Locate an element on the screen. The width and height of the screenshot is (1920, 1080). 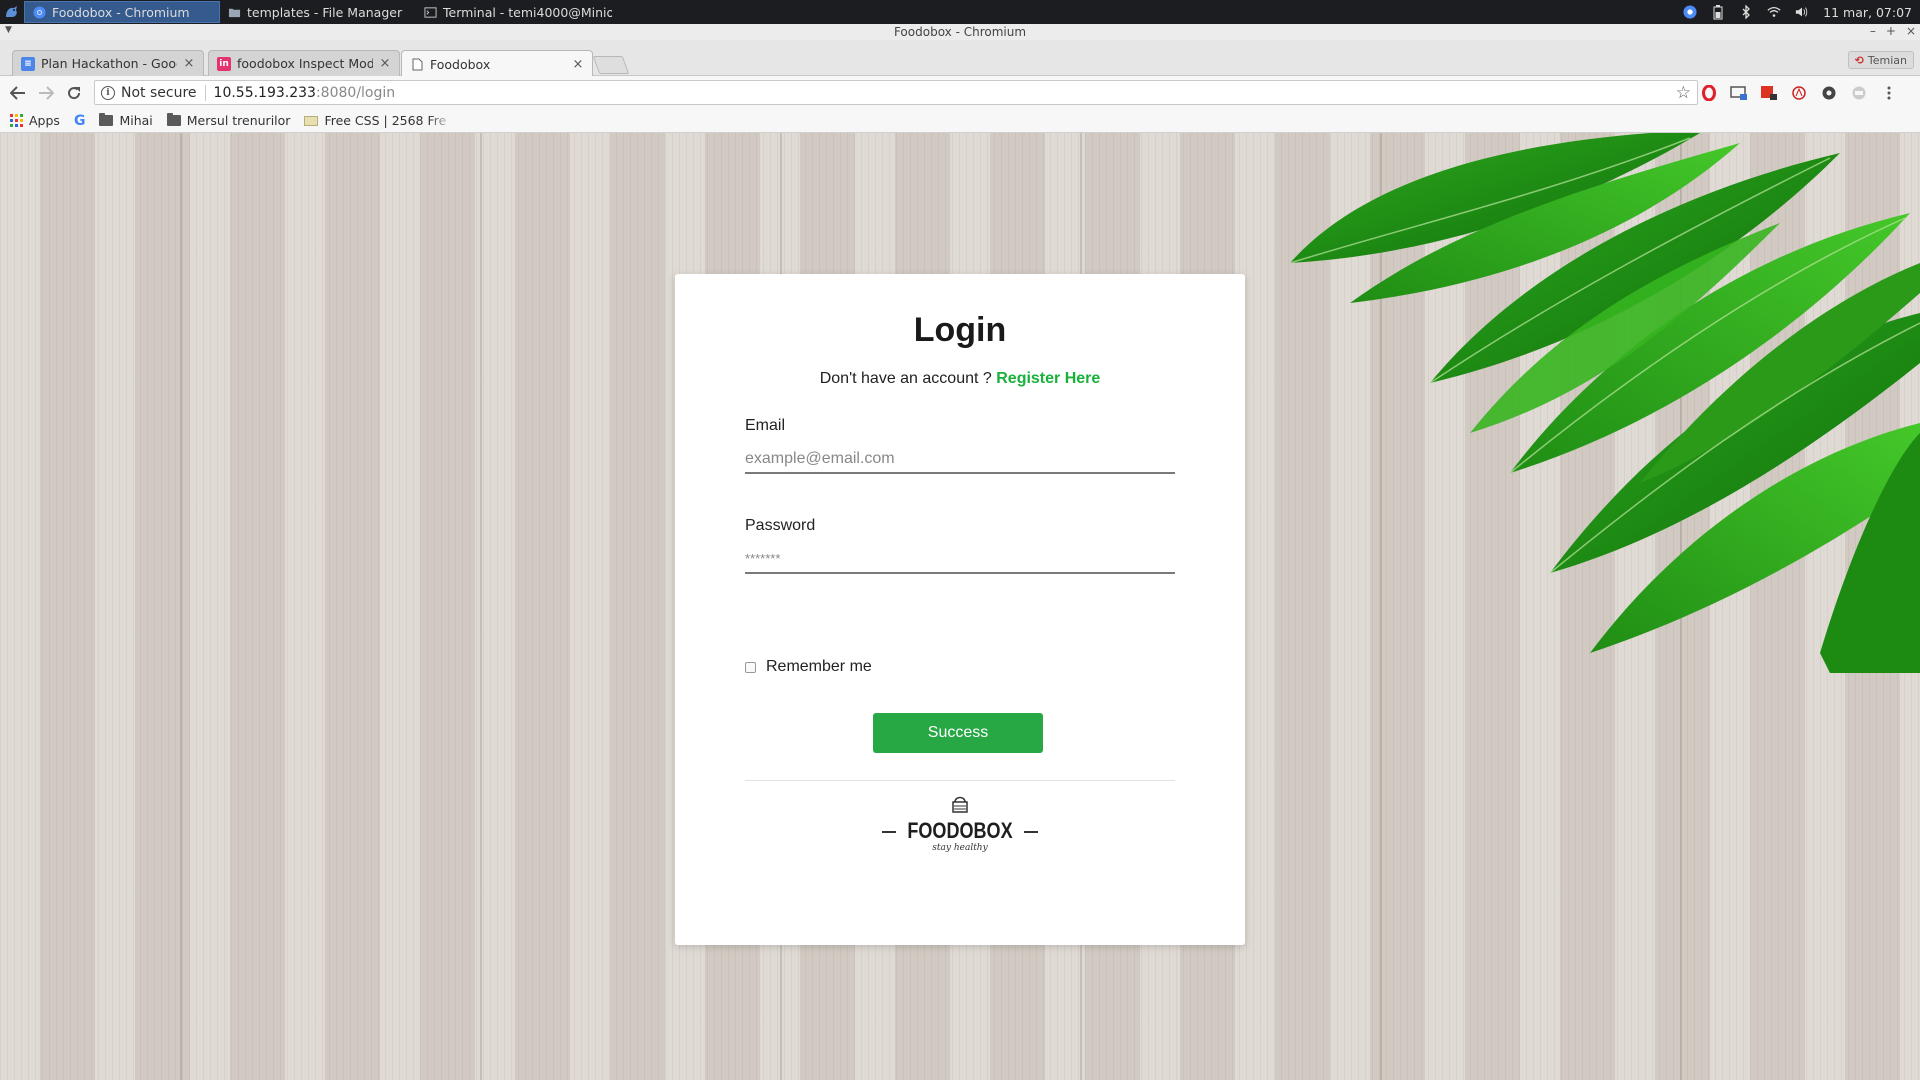
system-tray: 11 mar, 07:07 is located at coordinates (1801, 12).